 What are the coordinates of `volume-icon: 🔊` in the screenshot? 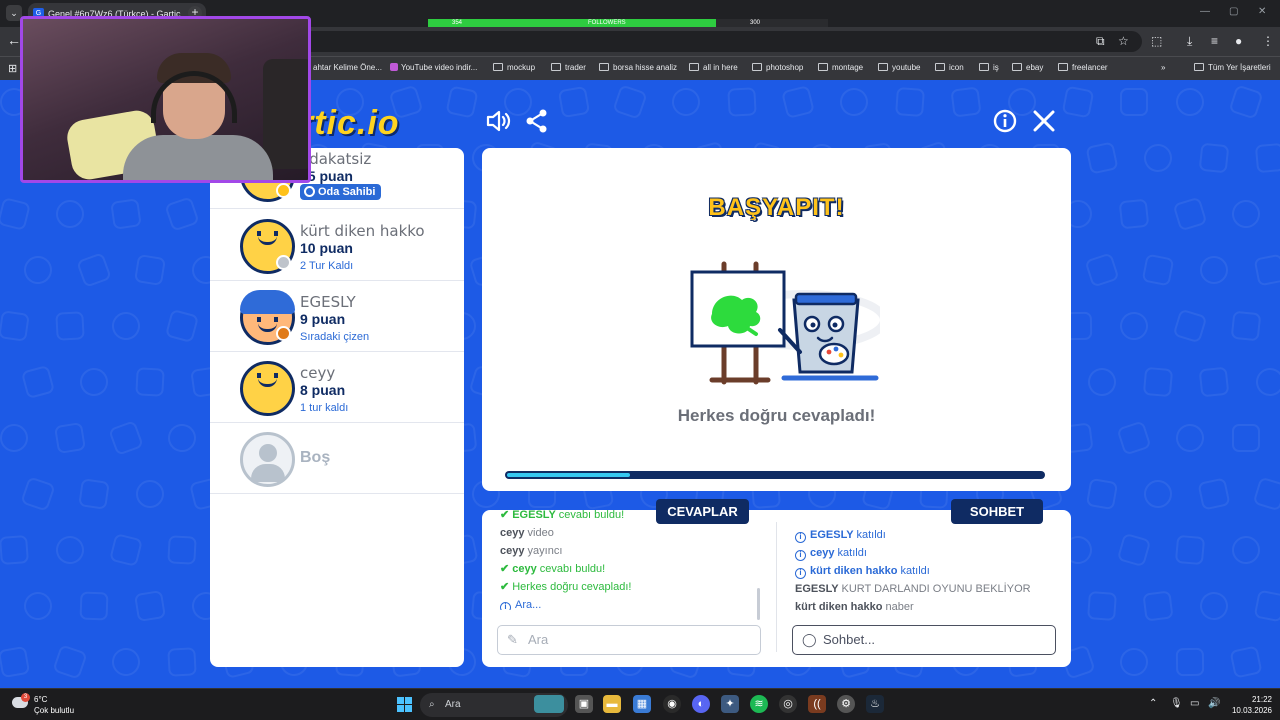 It's located at (1214, 703).